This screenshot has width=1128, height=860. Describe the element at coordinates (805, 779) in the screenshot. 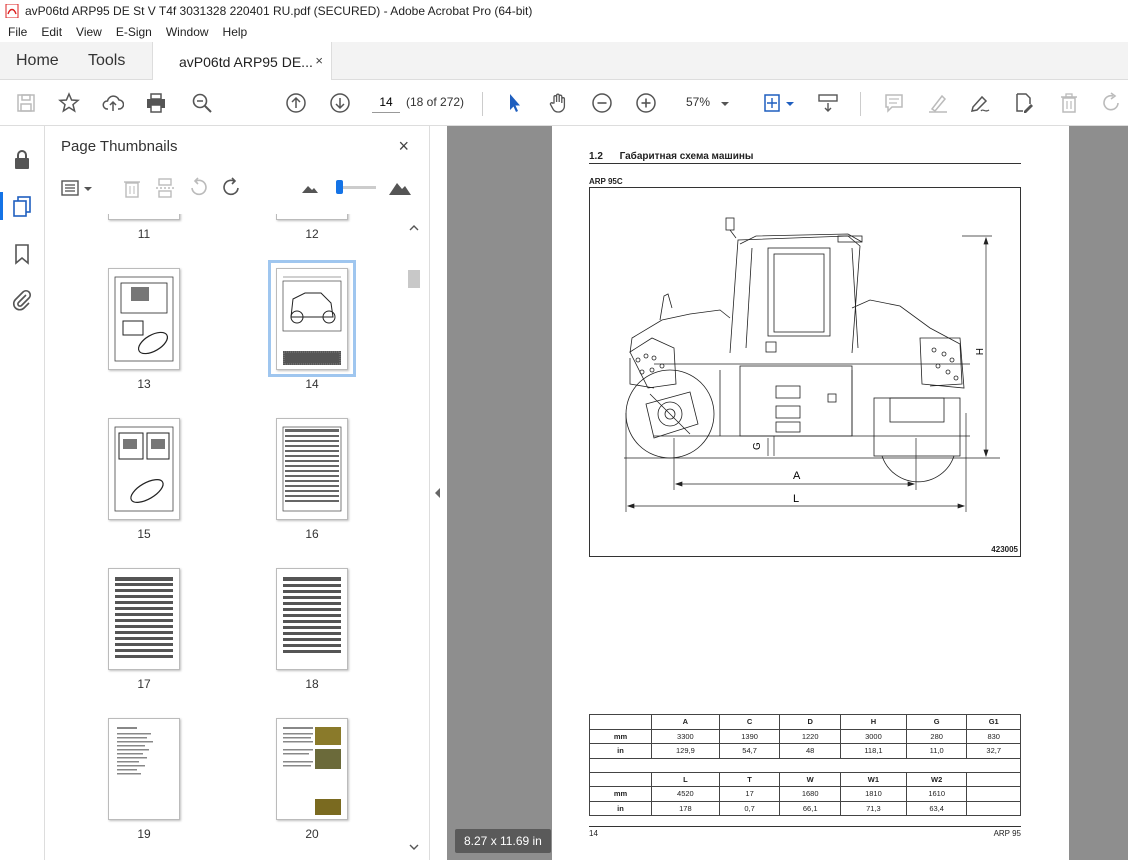

I see `table-row: L T W W1 W2` at that location.